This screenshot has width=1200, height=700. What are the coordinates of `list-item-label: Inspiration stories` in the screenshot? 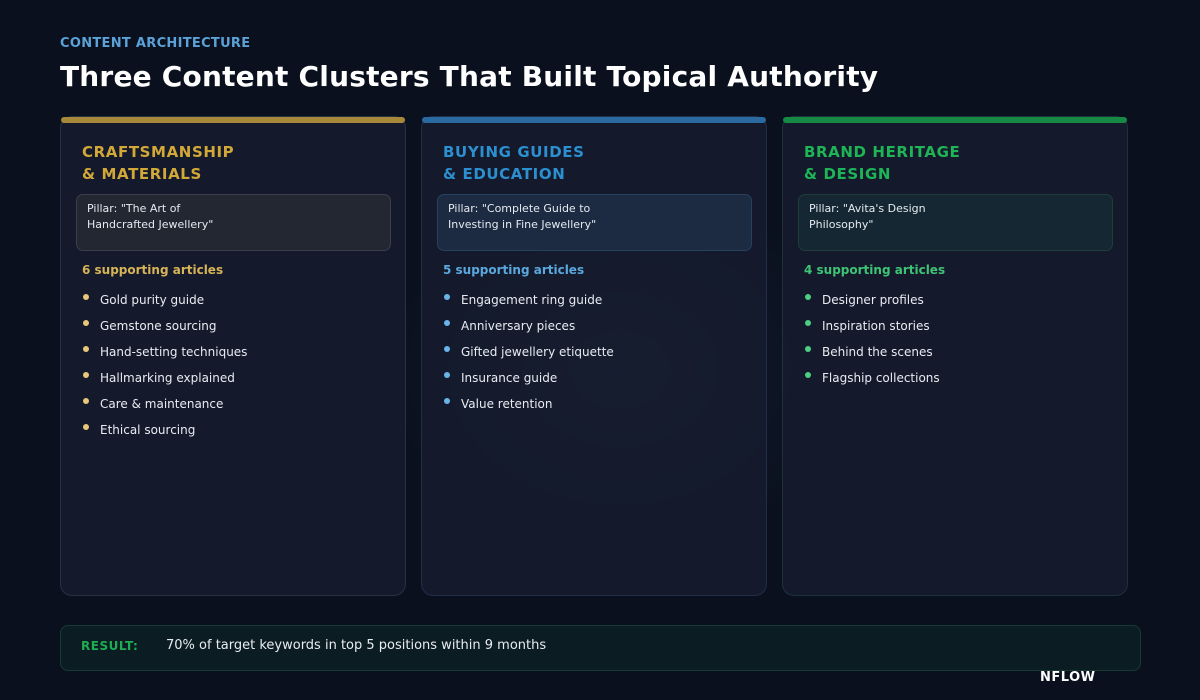 It's located at (876, 326).